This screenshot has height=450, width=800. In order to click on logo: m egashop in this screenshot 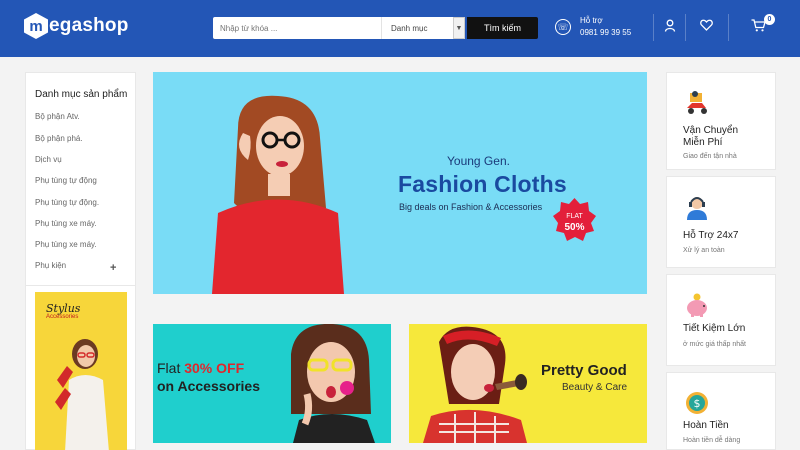, I will do `click(76, 26)`.